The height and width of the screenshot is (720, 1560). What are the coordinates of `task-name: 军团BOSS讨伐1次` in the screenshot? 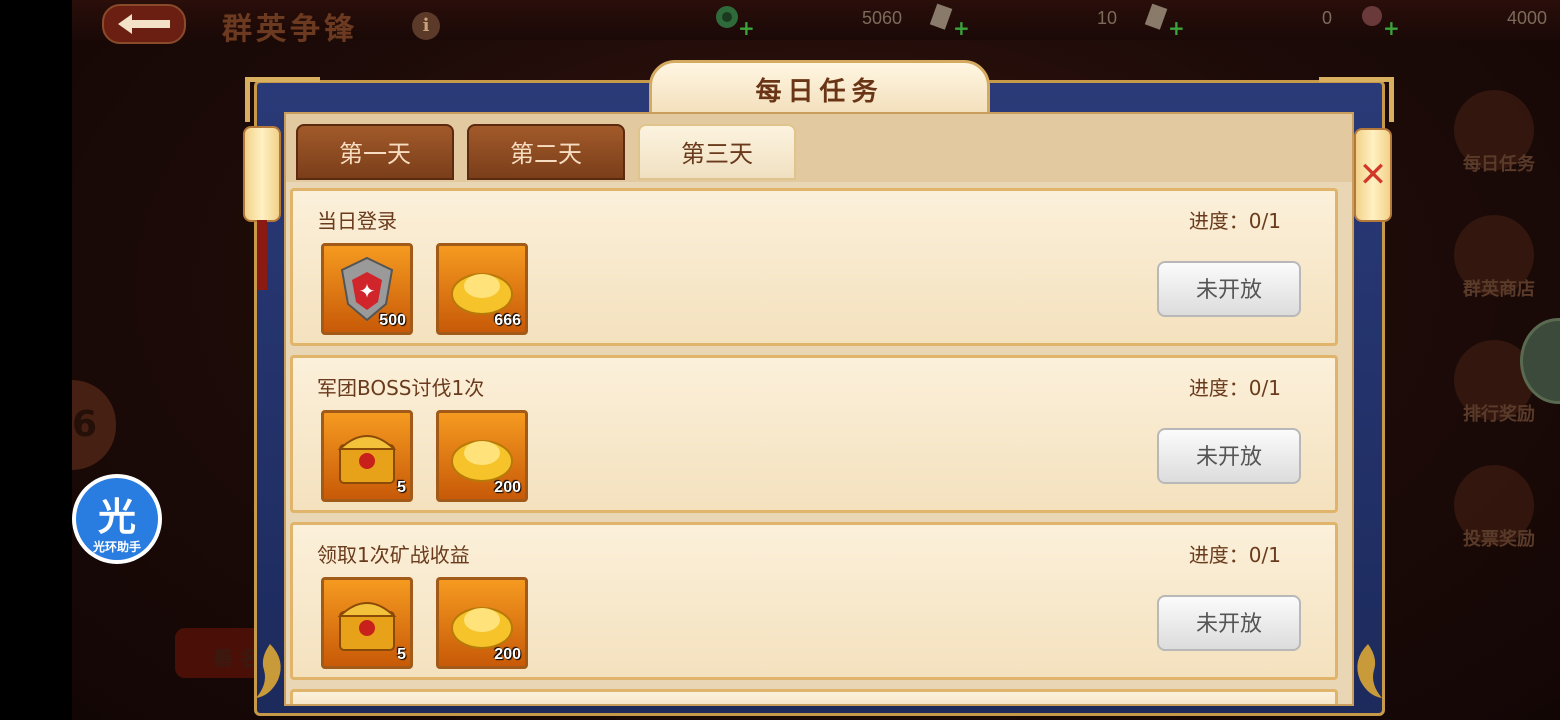 It's located at (401, 388).